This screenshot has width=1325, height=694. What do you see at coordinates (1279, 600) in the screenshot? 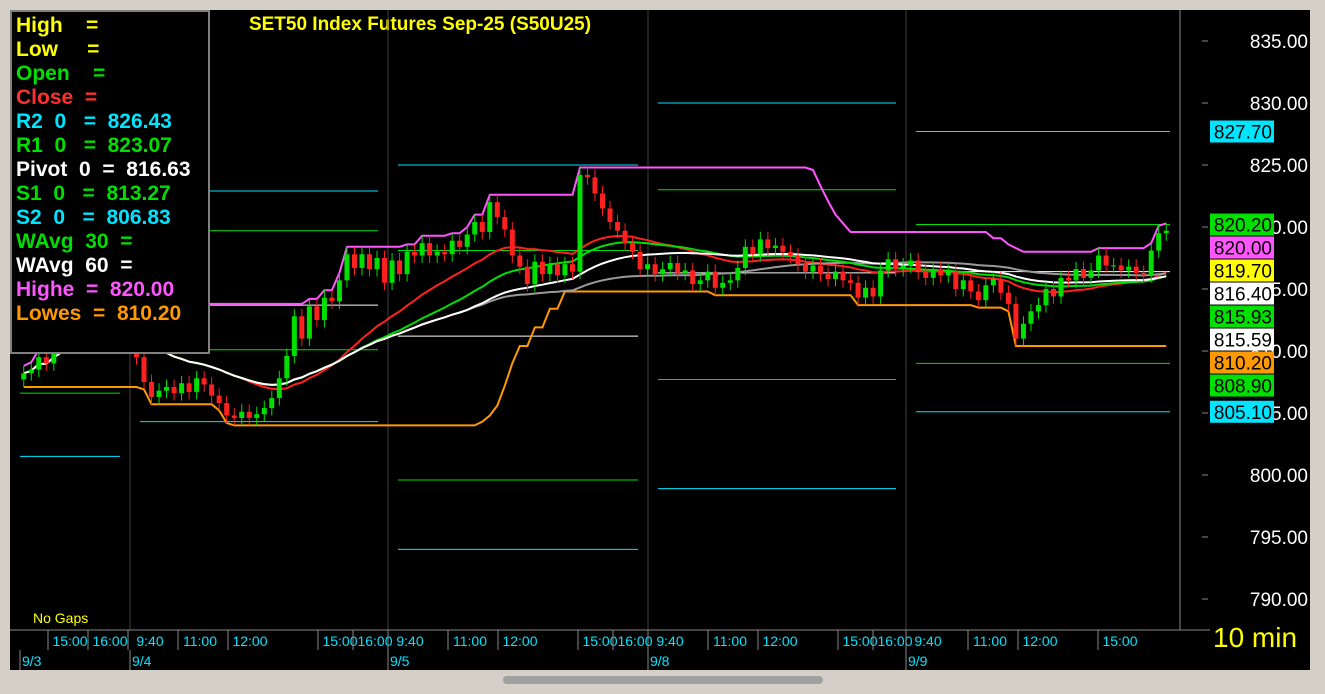
I see `y-tick-label: 790.00` at bounding box center [1279, 600].